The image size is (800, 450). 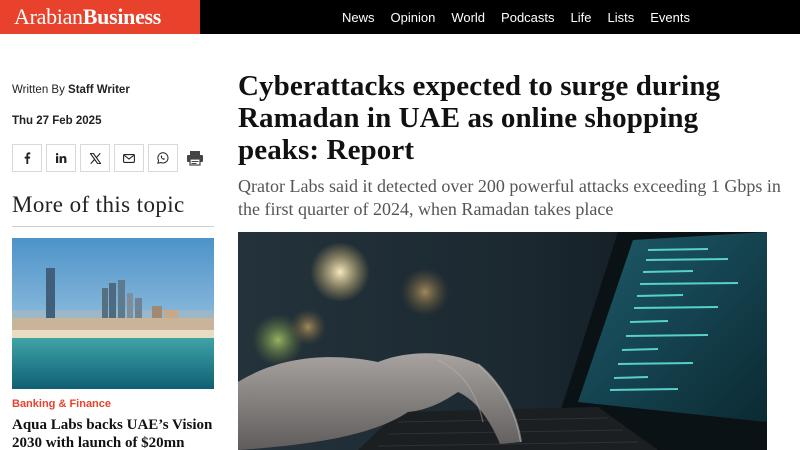 I want to click on nav-item-opinion: Opinion, so click(x=413, y=17).